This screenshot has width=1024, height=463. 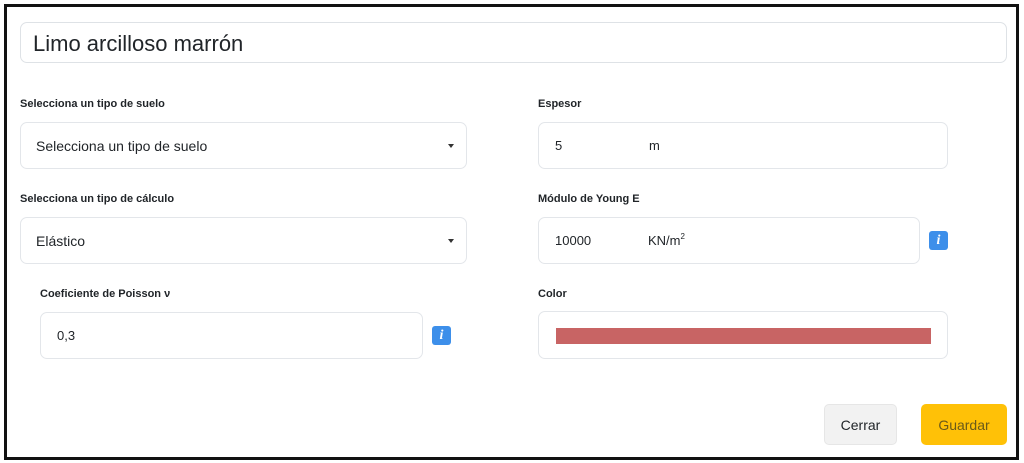 What do you see at coordinates (513, 42) in the screenshot?
I see `soil-name-input: Limo arcilloso marrón` at bounding box center [513, 42].